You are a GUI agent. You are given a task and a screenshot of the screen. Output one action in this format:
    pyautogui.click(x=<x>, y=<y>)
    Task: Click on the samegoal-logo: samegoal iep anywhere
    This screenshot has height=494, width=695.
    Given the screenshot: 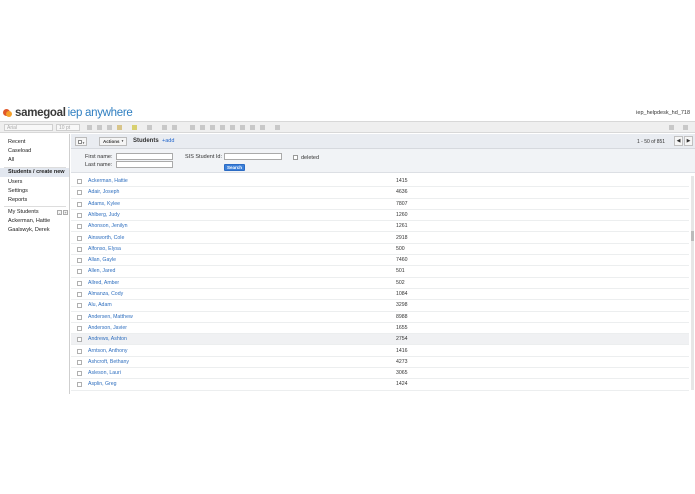 What is the action you would take?
    pyautogui.click(x=68, y=113)
    